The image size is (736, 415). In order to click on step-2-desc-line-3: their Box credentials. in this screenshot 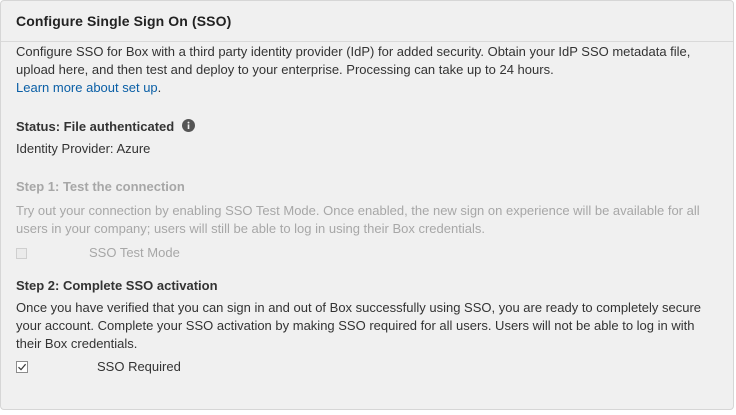, I will do `click(77, 343)`.